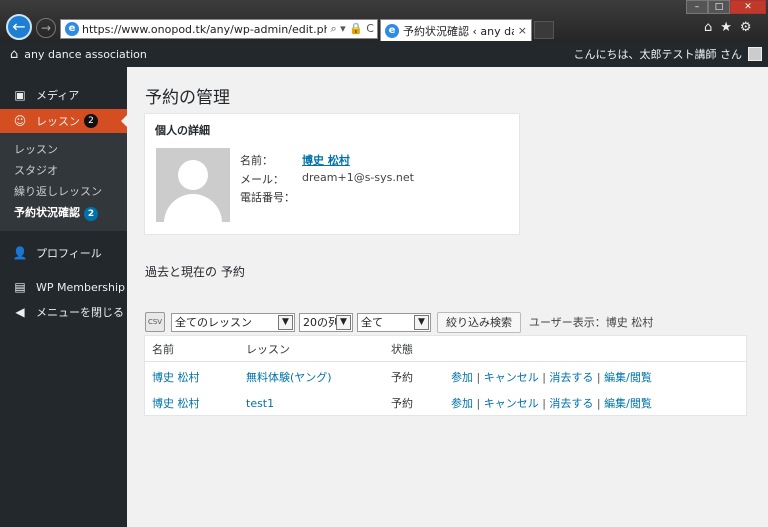 Image resolution: width=768 pixels, height=527 pixels. I want to click on new-tab-button, so click(544, 30).